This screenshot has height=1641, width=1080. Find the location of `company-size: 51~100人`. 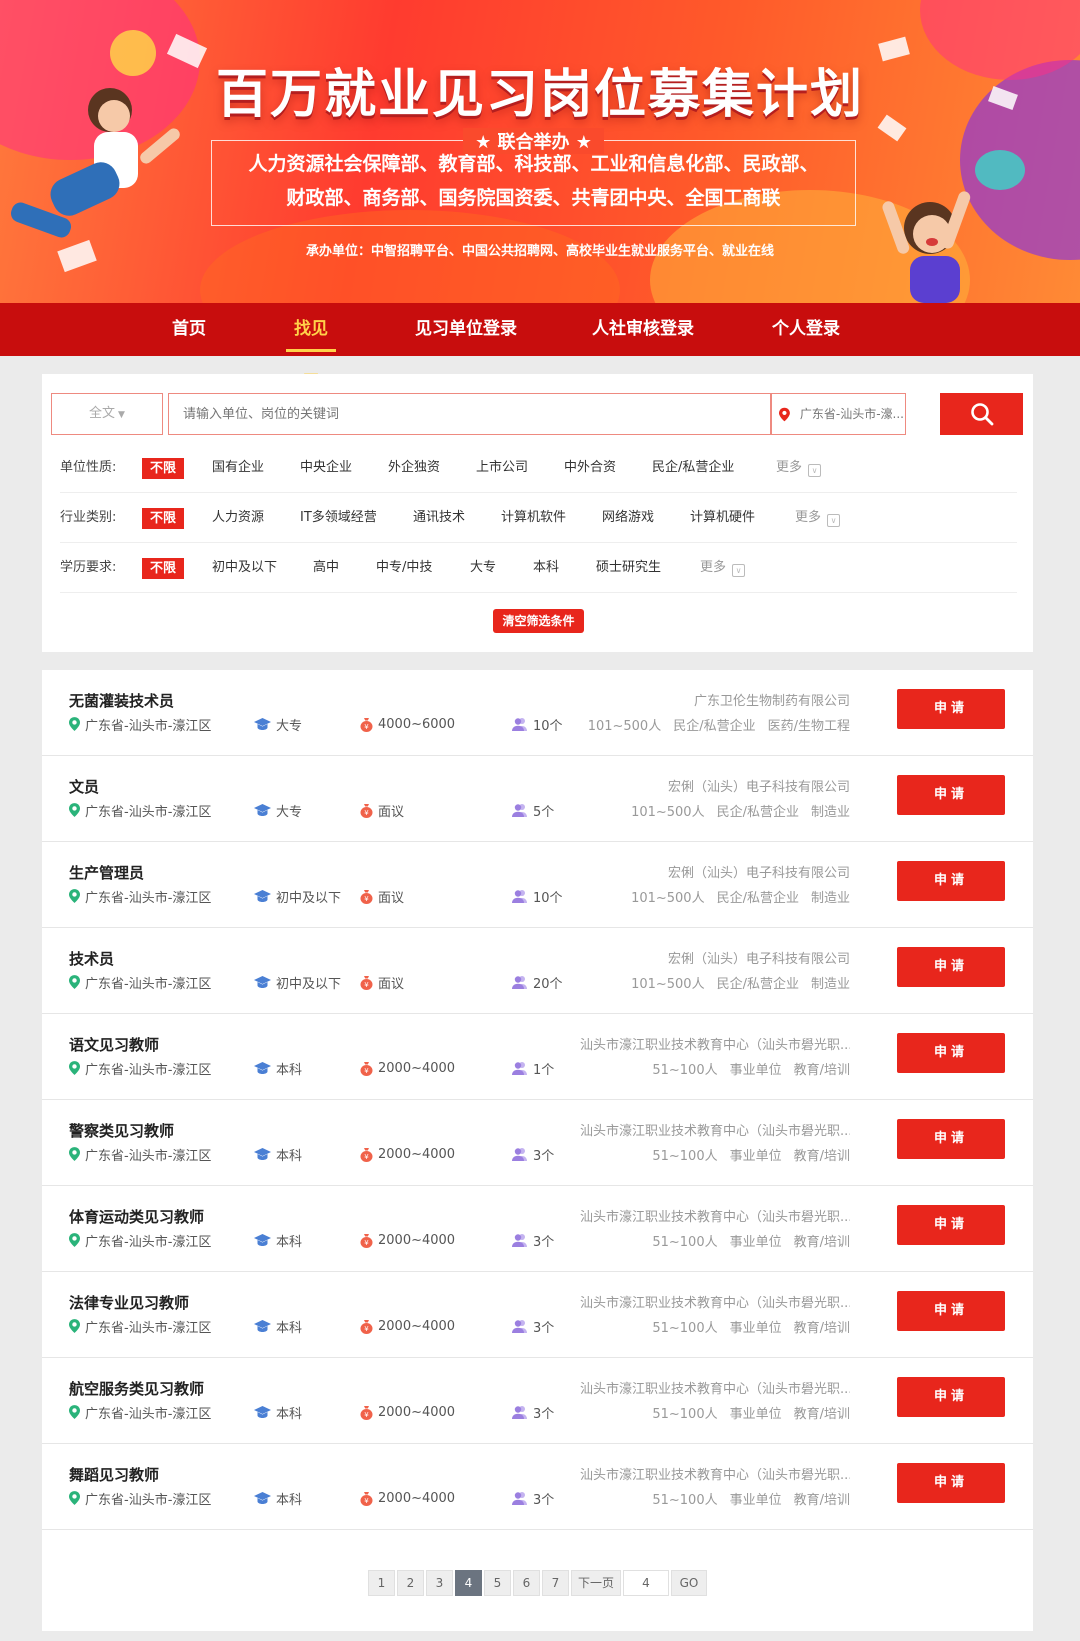

company-size: 51~100人 is located at coordinates (685, 1070).